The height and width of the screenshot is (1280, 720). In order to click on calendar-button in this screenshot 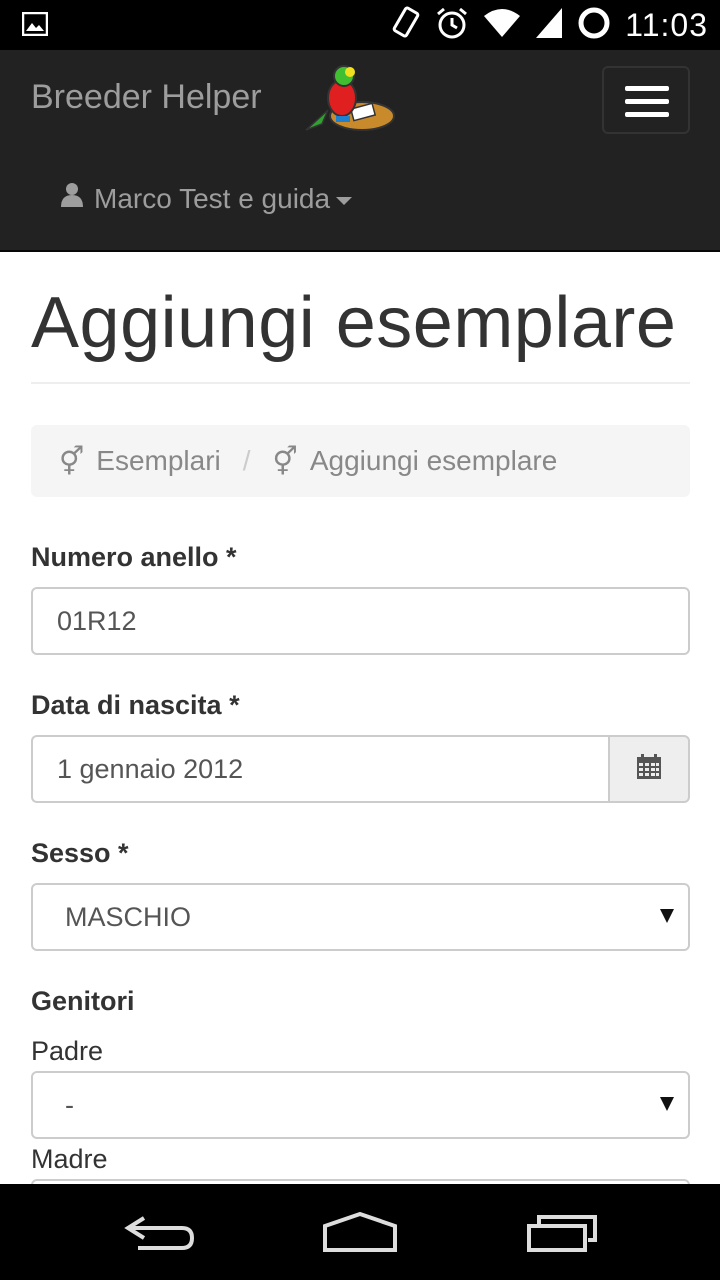, I will do `click(649, 769)`.